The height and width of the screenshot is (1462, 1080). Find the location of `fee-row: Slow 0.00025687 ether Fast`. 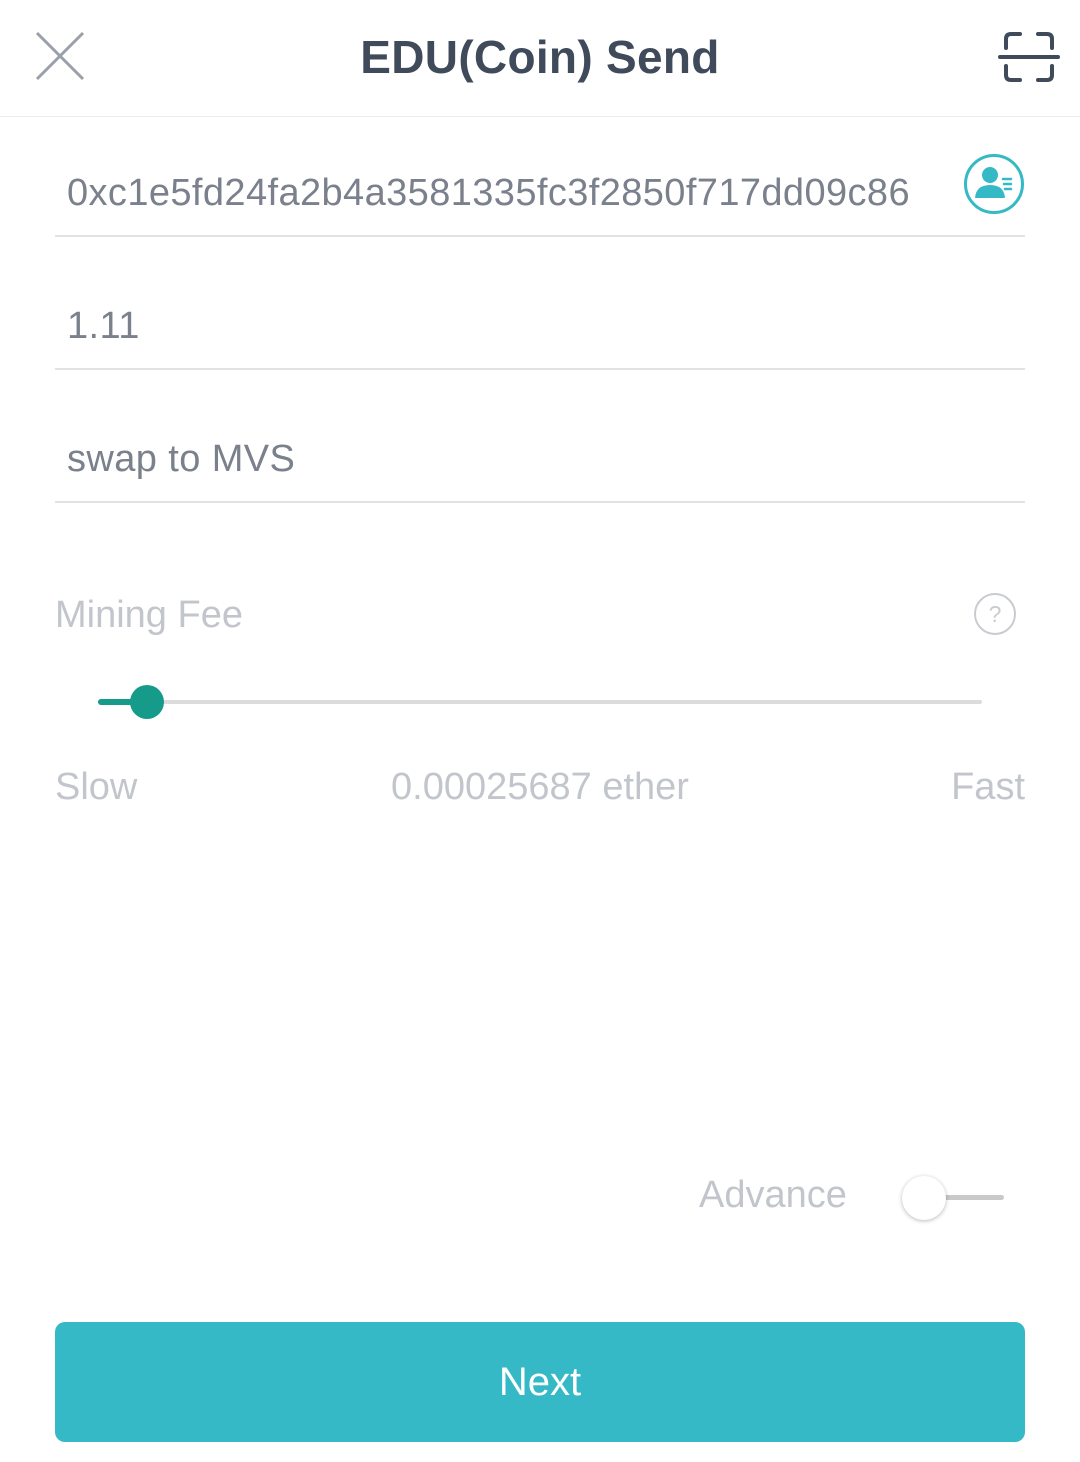

fee-row: Slow 0.00025687 ether Fast is located at coordinates (540, 791).